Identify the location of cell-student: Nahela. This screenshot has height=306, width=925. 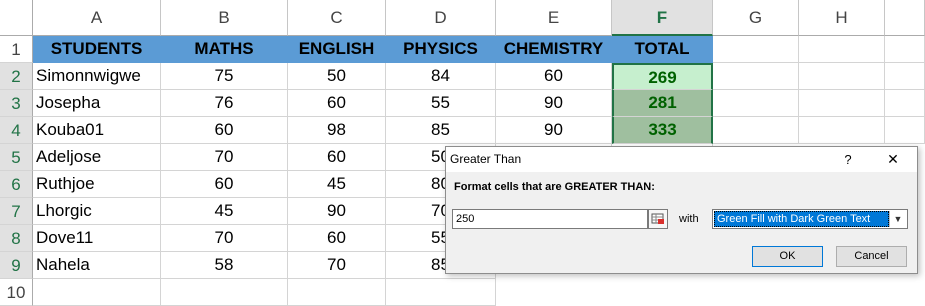
(97, 265).